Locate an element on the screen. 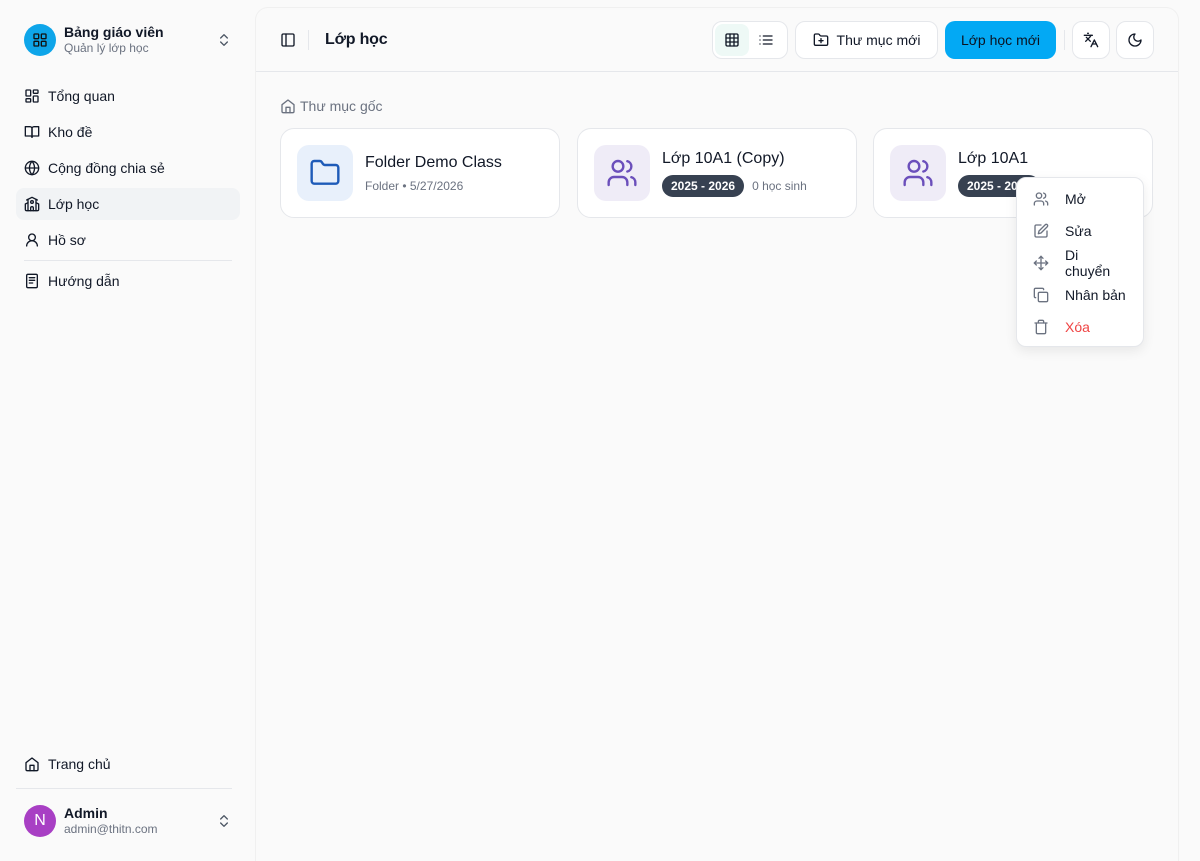  avatar: N is located at coordinates (40, 821).